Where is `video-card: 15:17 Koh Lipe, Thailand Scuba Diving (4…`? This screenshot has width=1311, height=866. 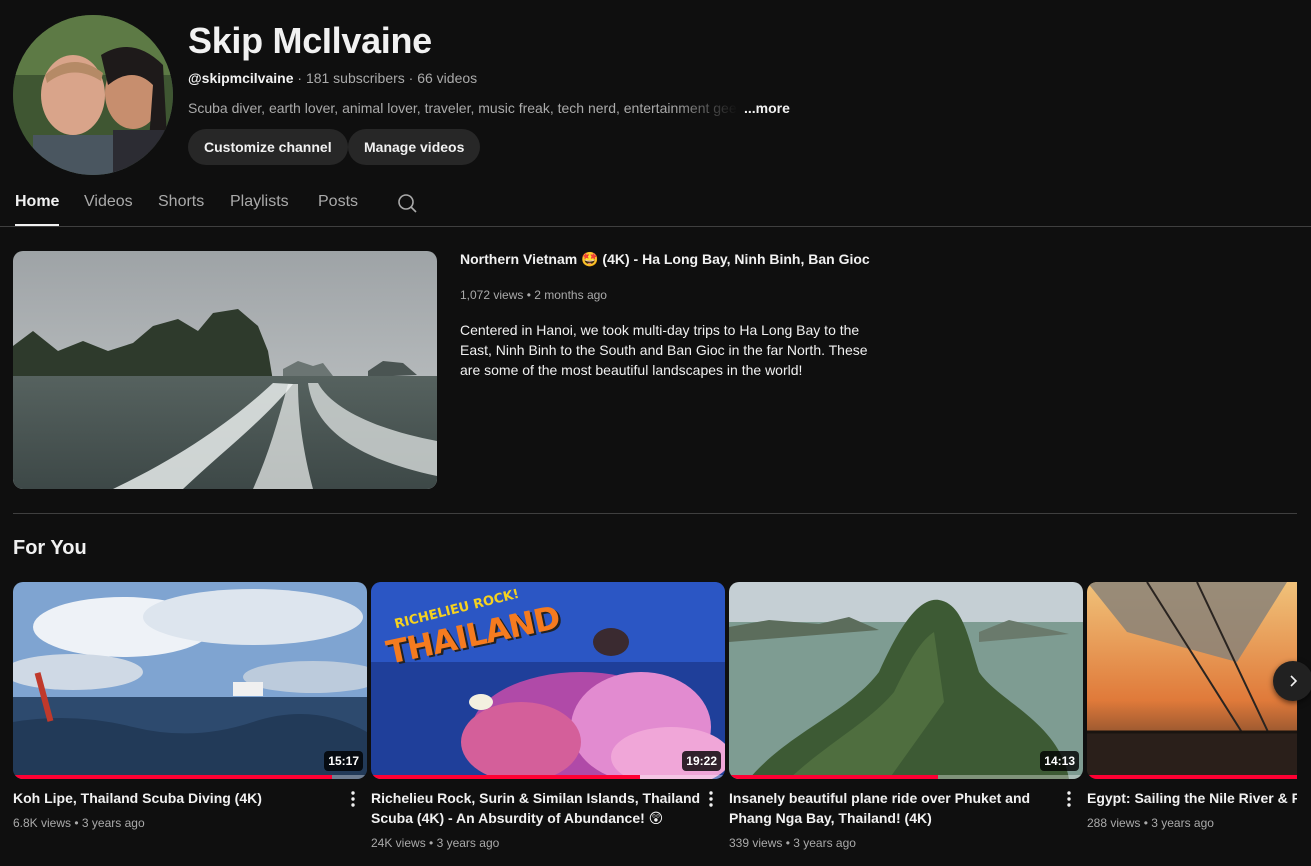 video-card: 15:17 Koh Lipe, Thailand Scuba Diving (4… is located at coordinates (190, 706).